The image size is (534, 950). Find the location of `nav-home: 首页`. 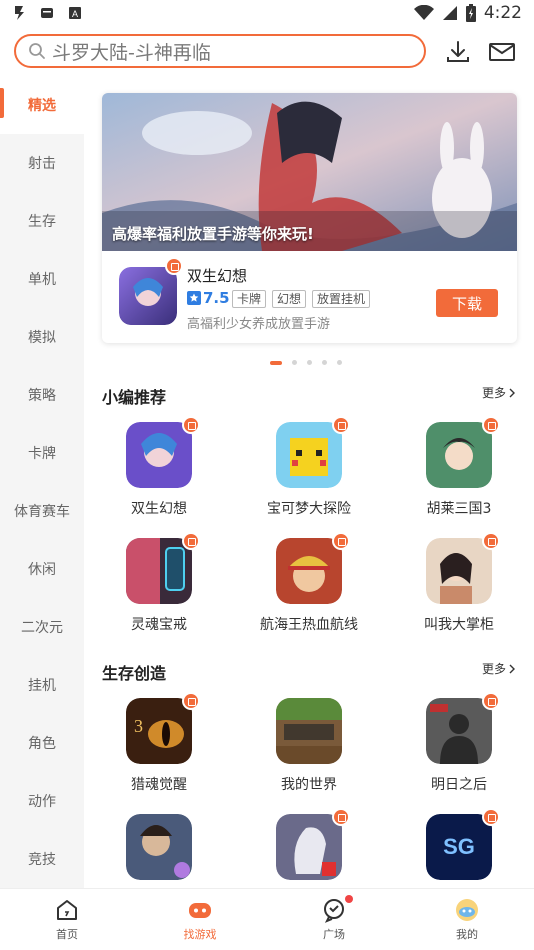

nav-home: 首页 is located at coordinates (67, 919).